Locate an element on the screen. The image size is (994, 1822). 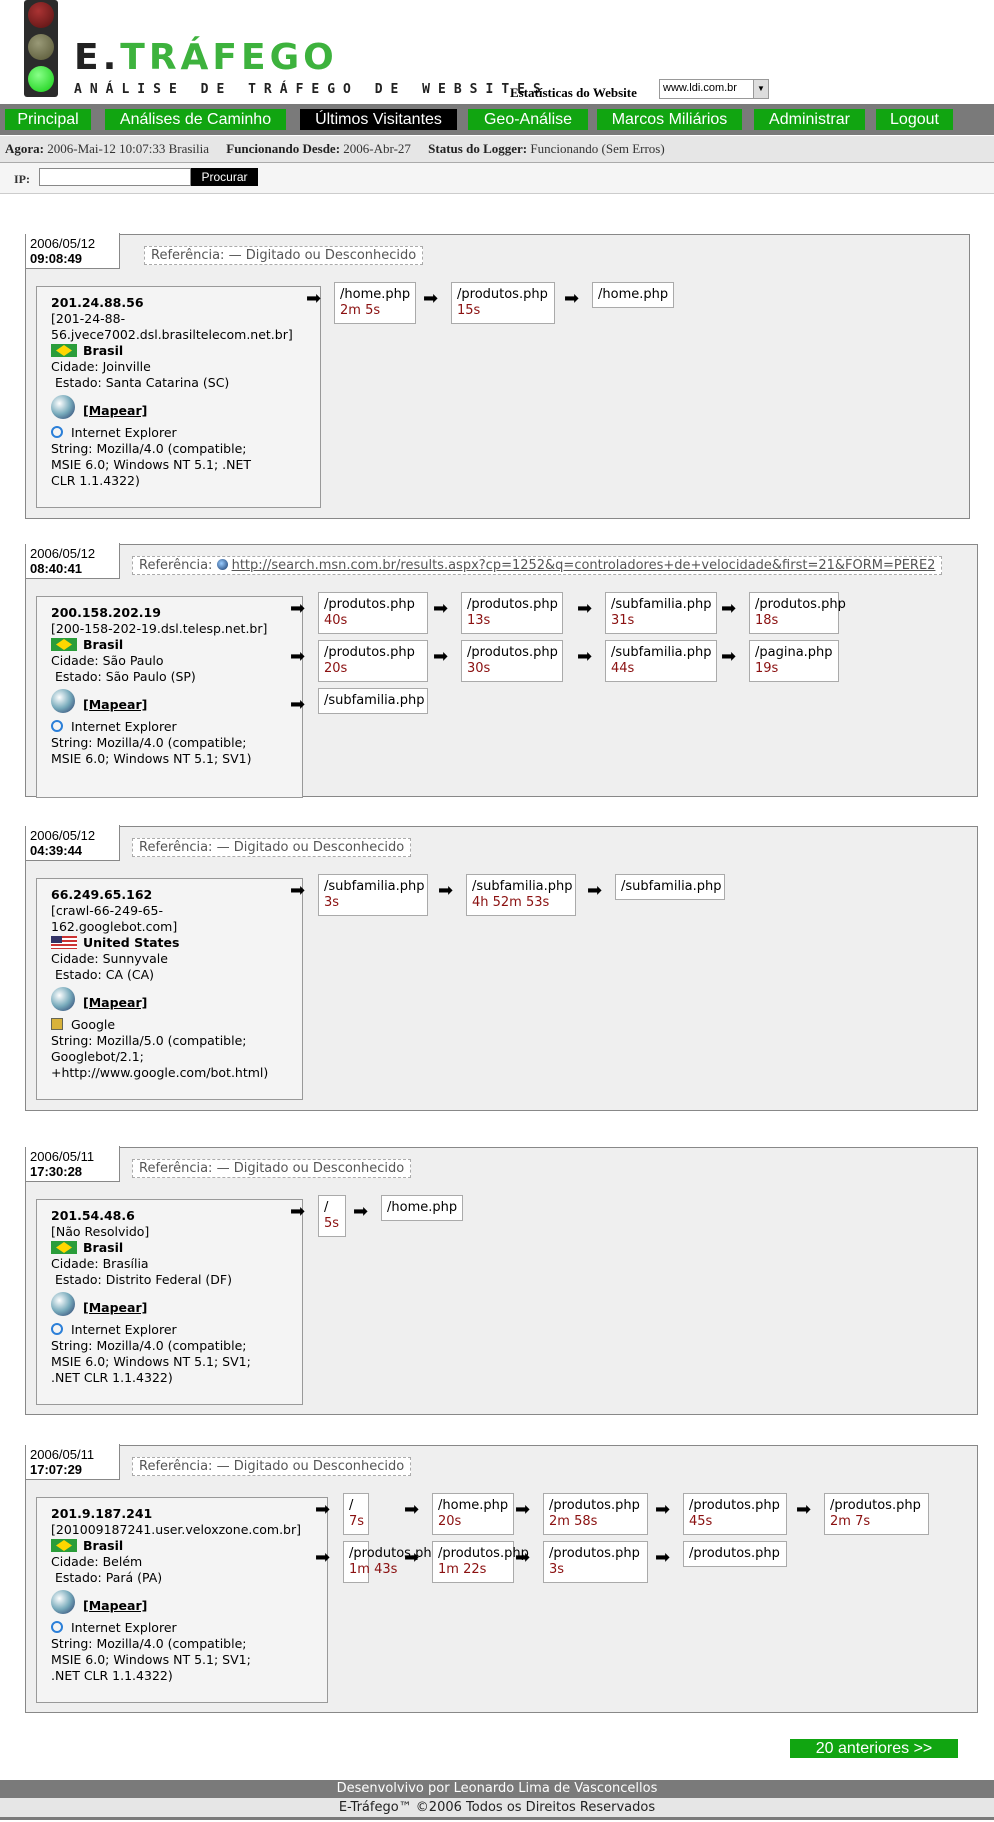
page-duration: 1m 22s is located at coordinates (462, 1569).